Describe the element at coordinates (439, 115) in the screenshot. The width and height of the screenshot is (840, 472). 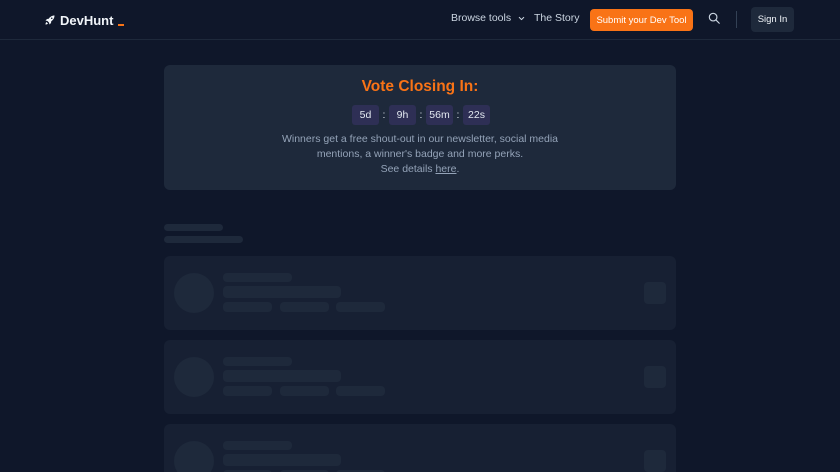
I see `countdown-minutes: 56m` at that location.